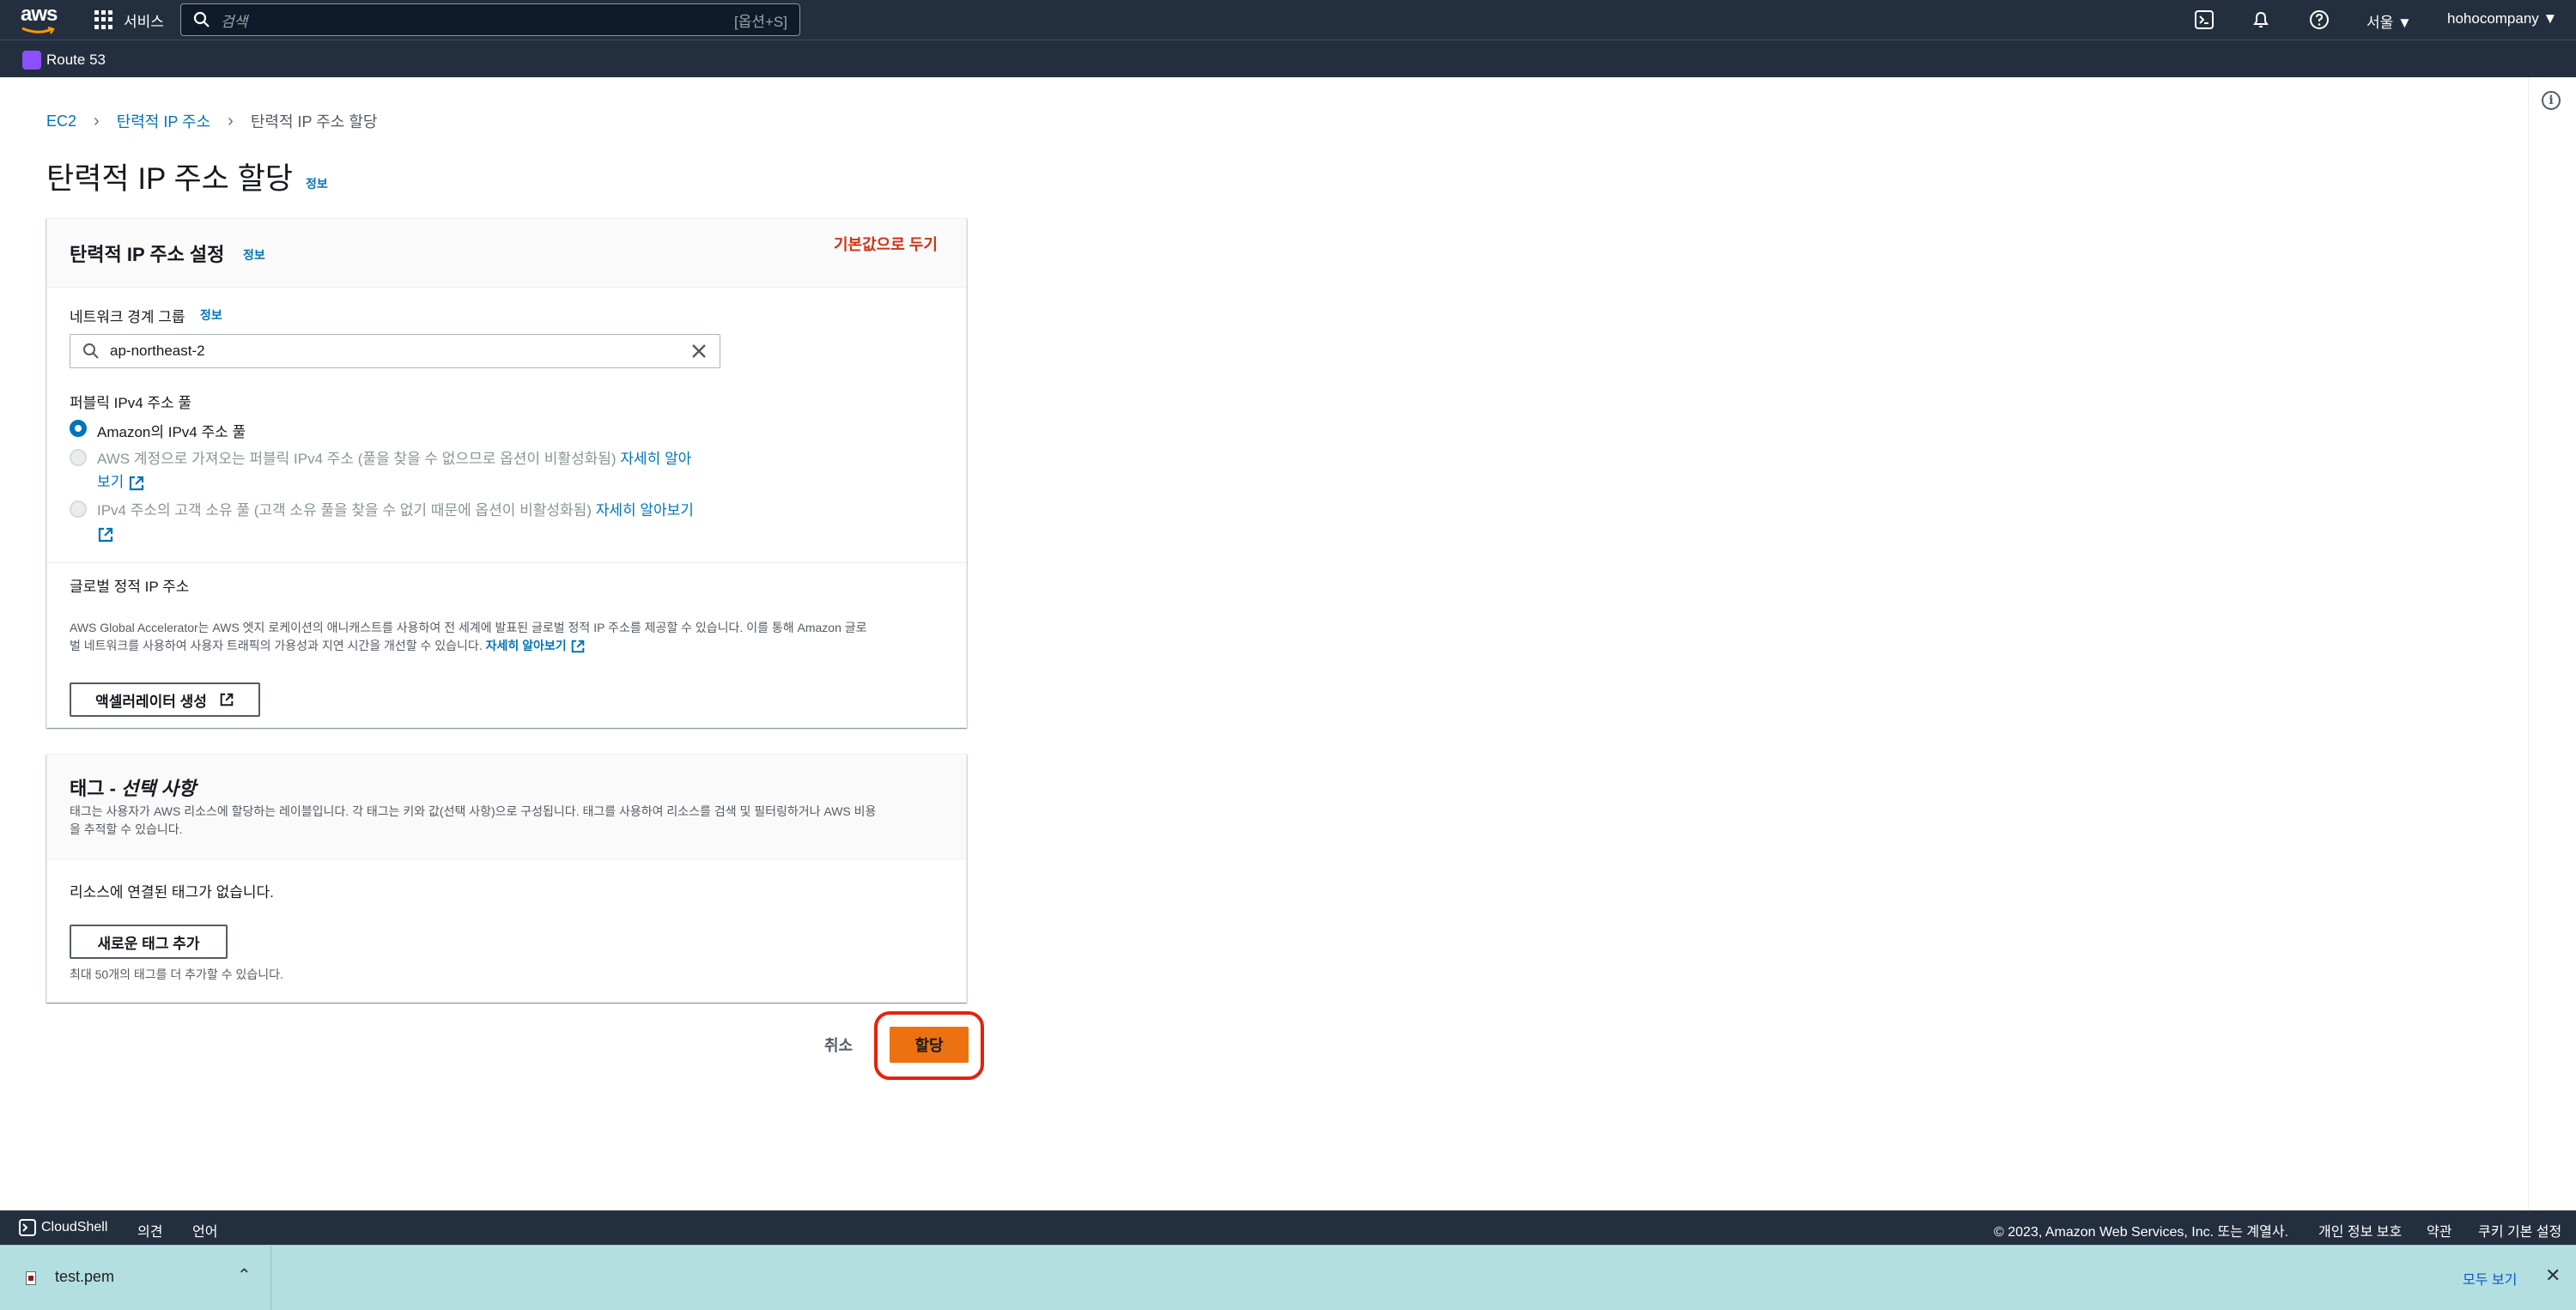 This screenshot has height=1310, width=2576. Describe the element at coordinates (32, 60) in the screenshot. I see `route53-icon` at that location.